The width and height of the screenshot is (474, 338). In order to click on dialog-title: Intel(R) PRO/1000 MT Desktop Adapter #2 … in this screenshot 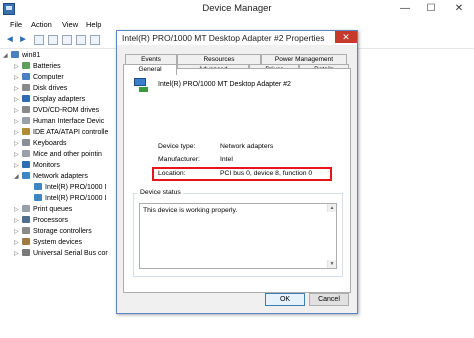, I will do `click(223, 38)`.